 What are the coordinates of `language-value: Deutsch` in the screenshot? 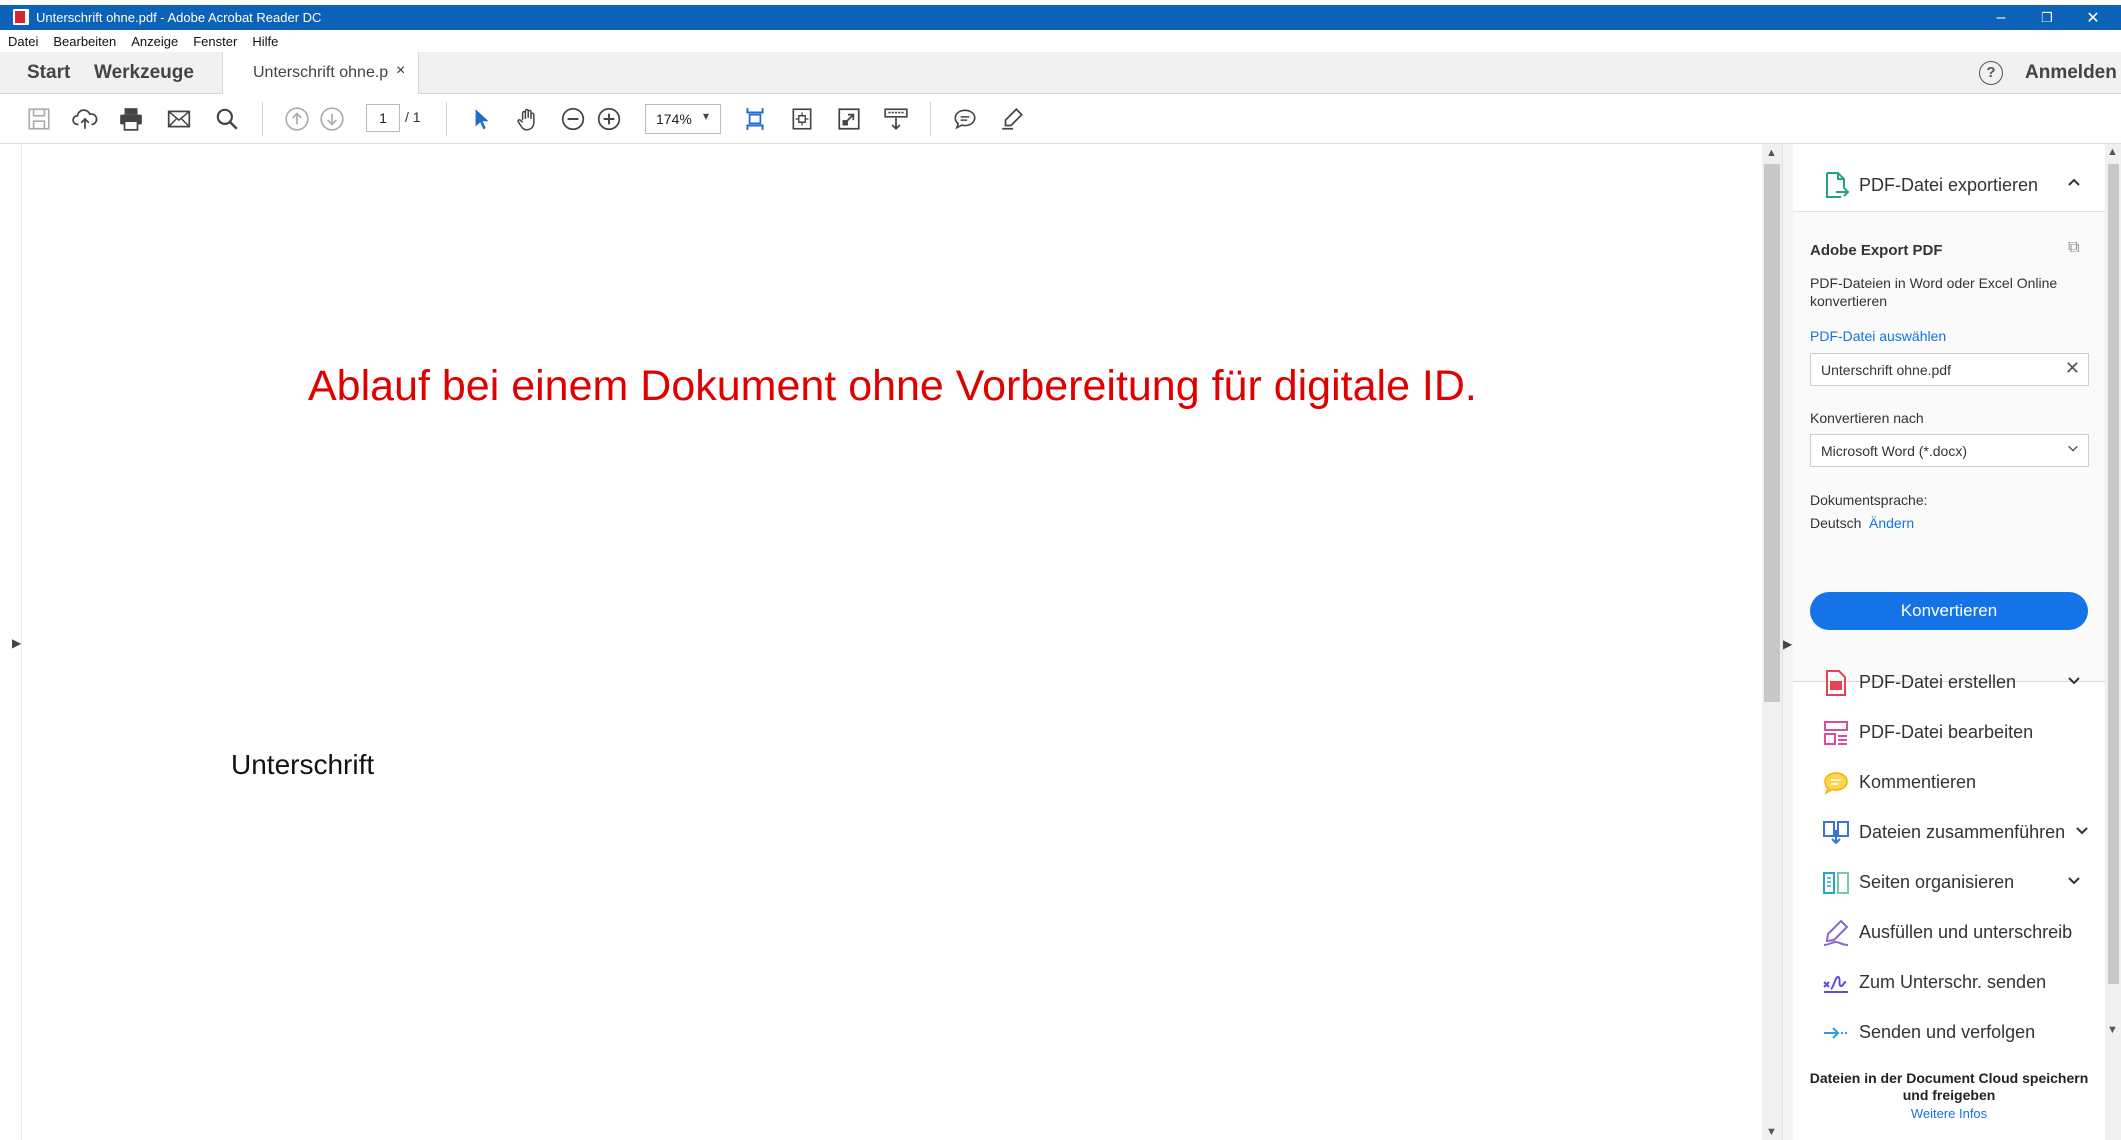 It's located at (1836, 523).